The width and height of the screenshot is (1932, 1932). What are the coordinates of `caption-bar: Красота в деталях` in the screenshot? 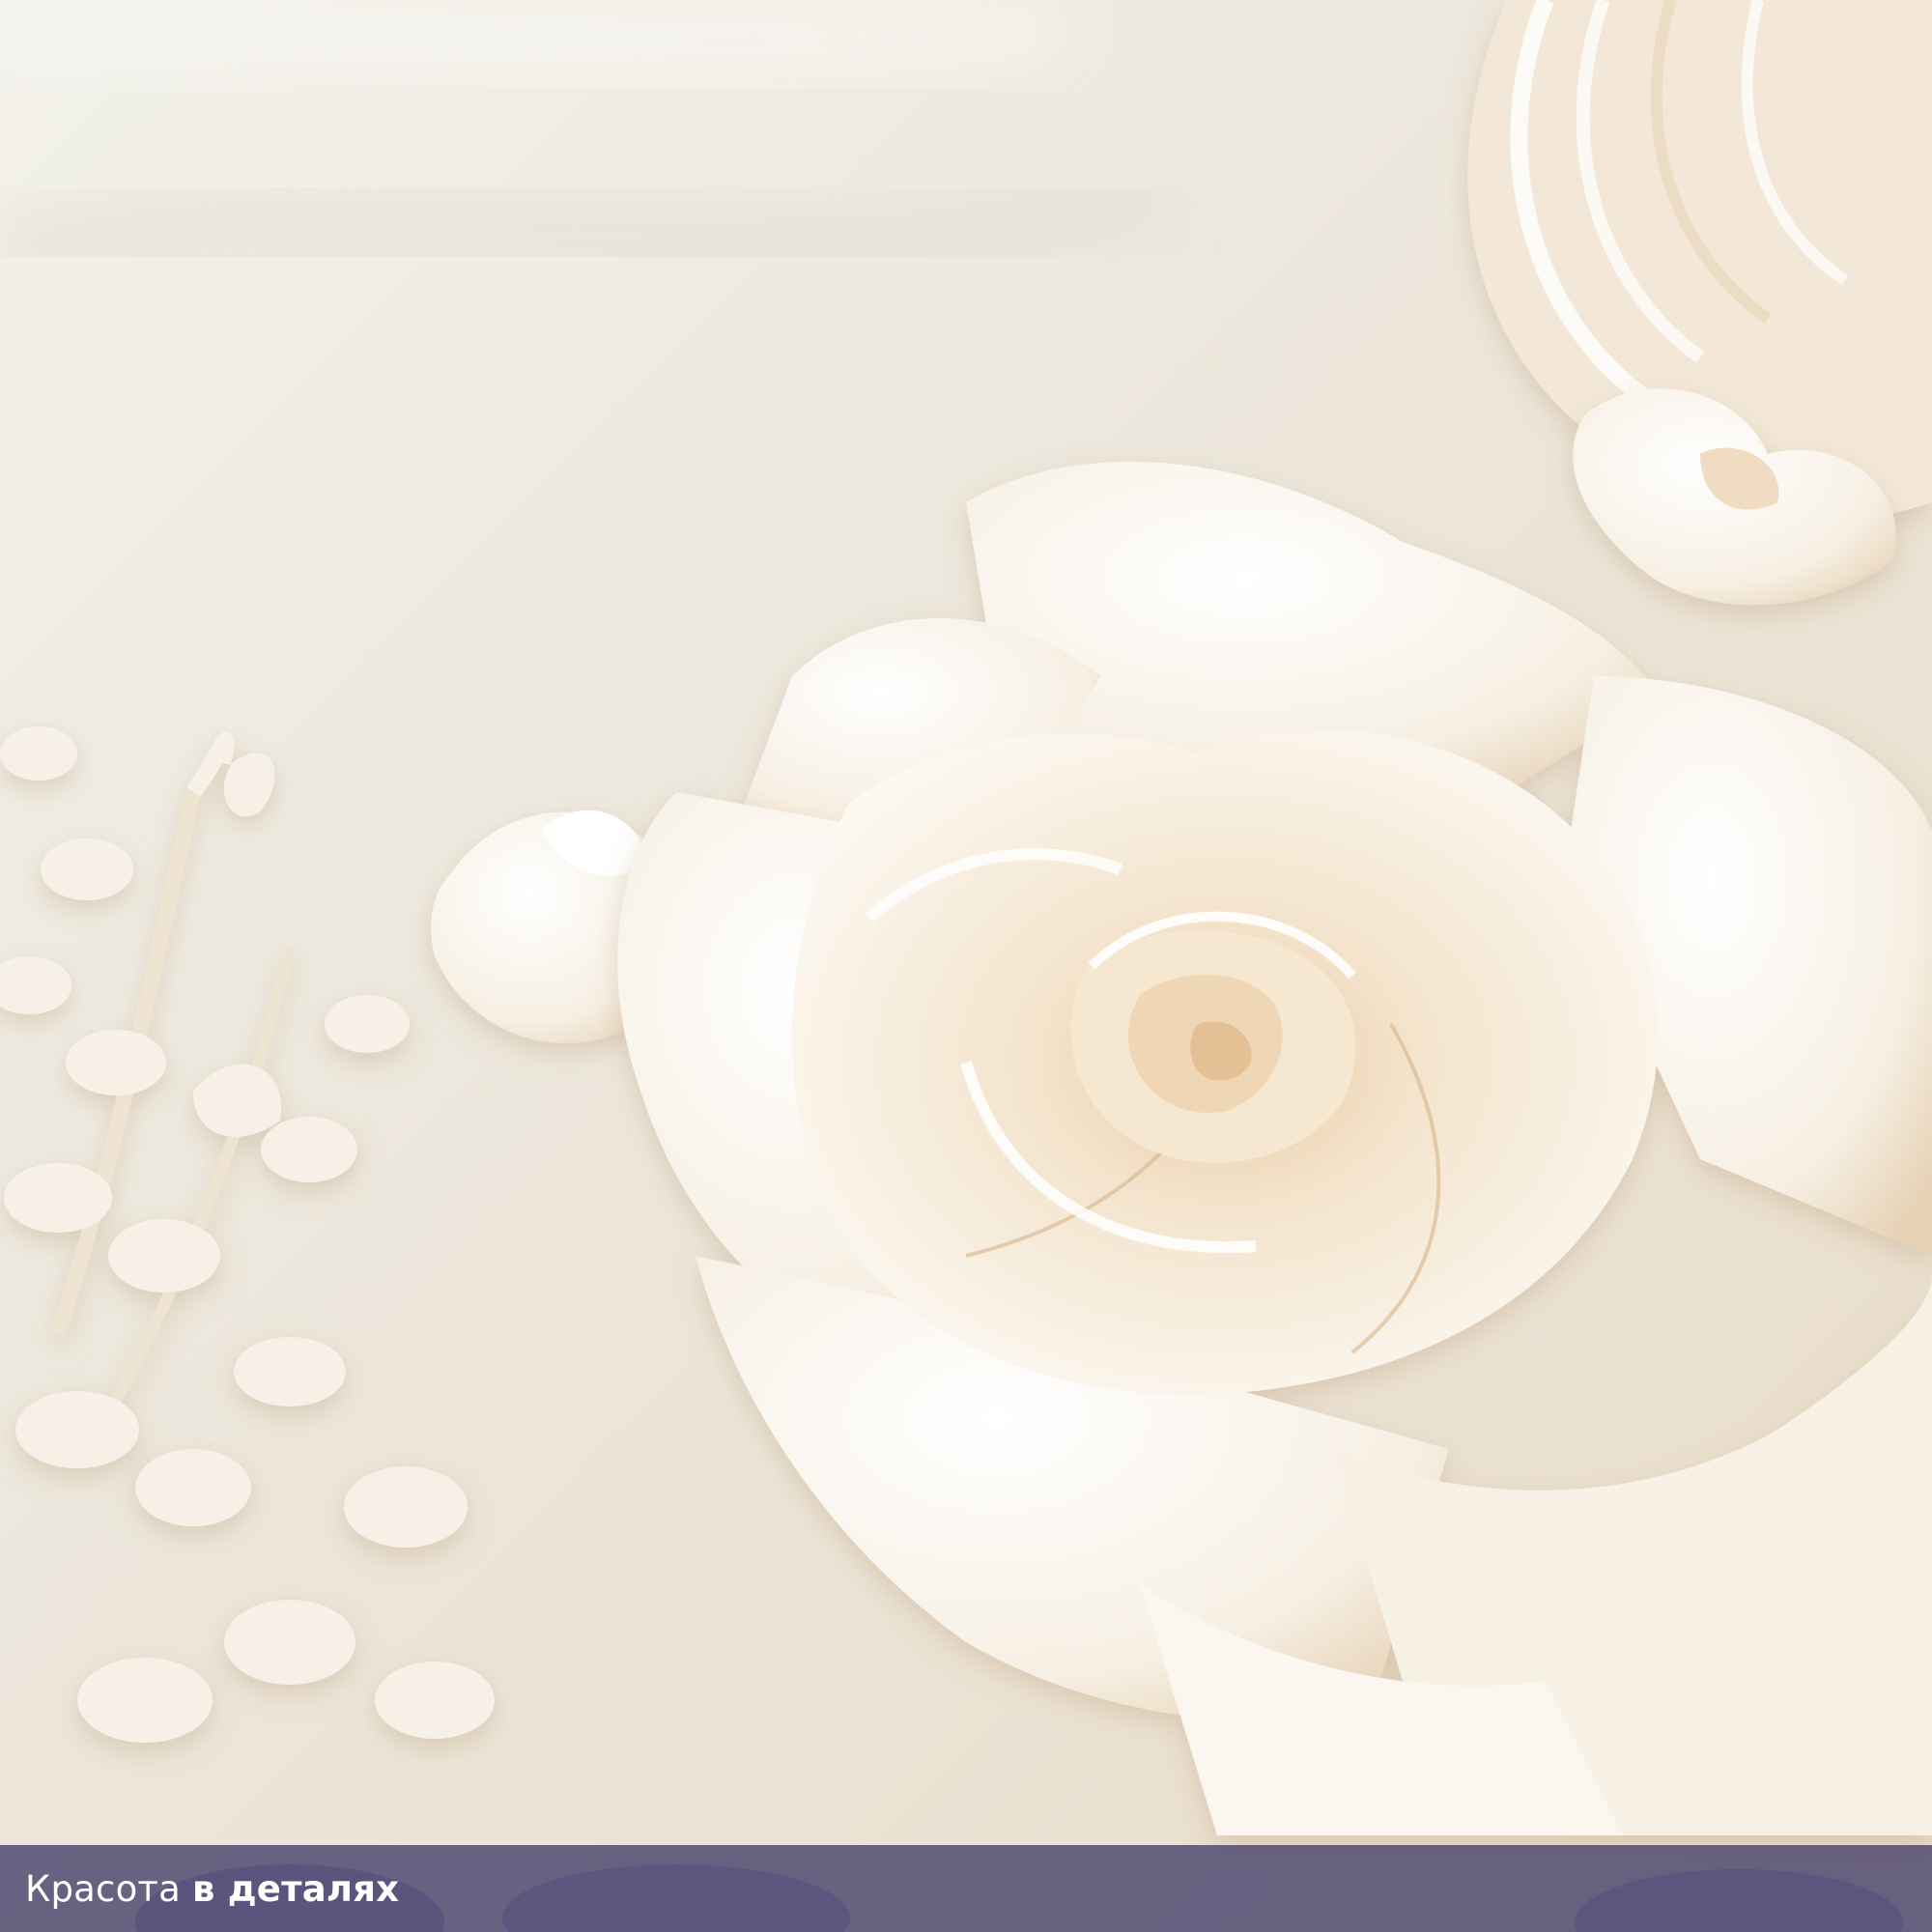 It's located at (966, 1888).